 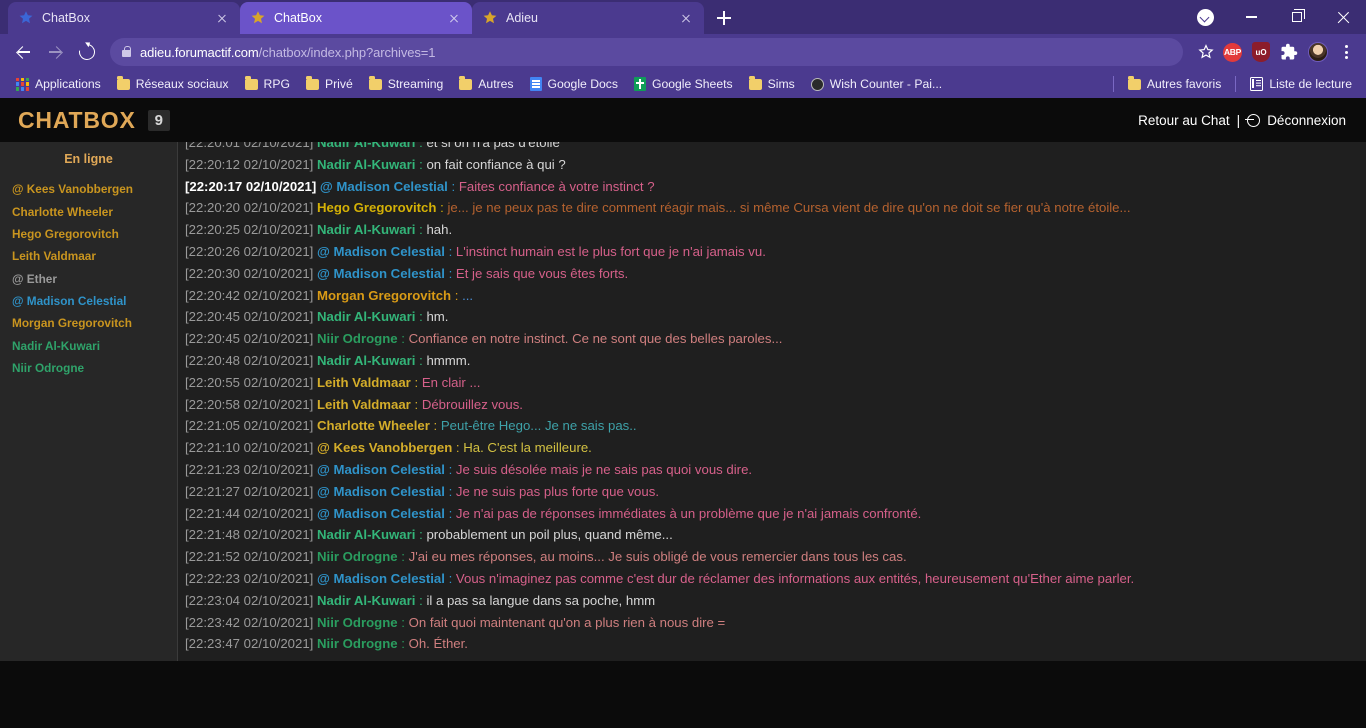 I want to click on message-timestamp: [22:20:12 02/10/2021], so click(x=251, y=164).